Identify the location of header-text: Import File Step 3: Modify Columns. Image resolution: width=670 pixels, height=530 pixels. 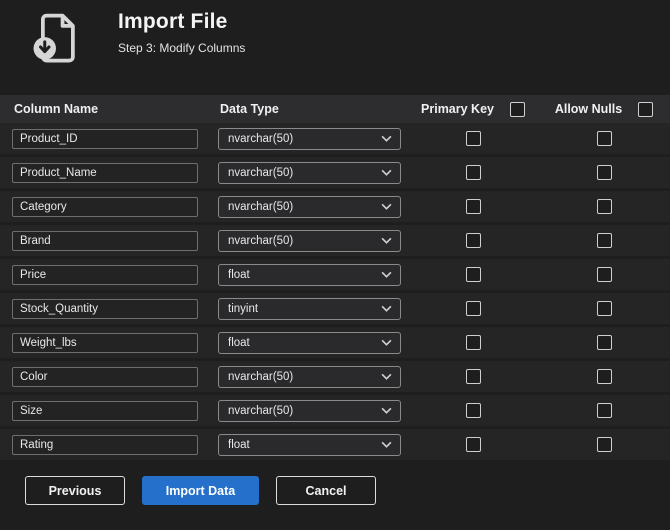
(181, 32).